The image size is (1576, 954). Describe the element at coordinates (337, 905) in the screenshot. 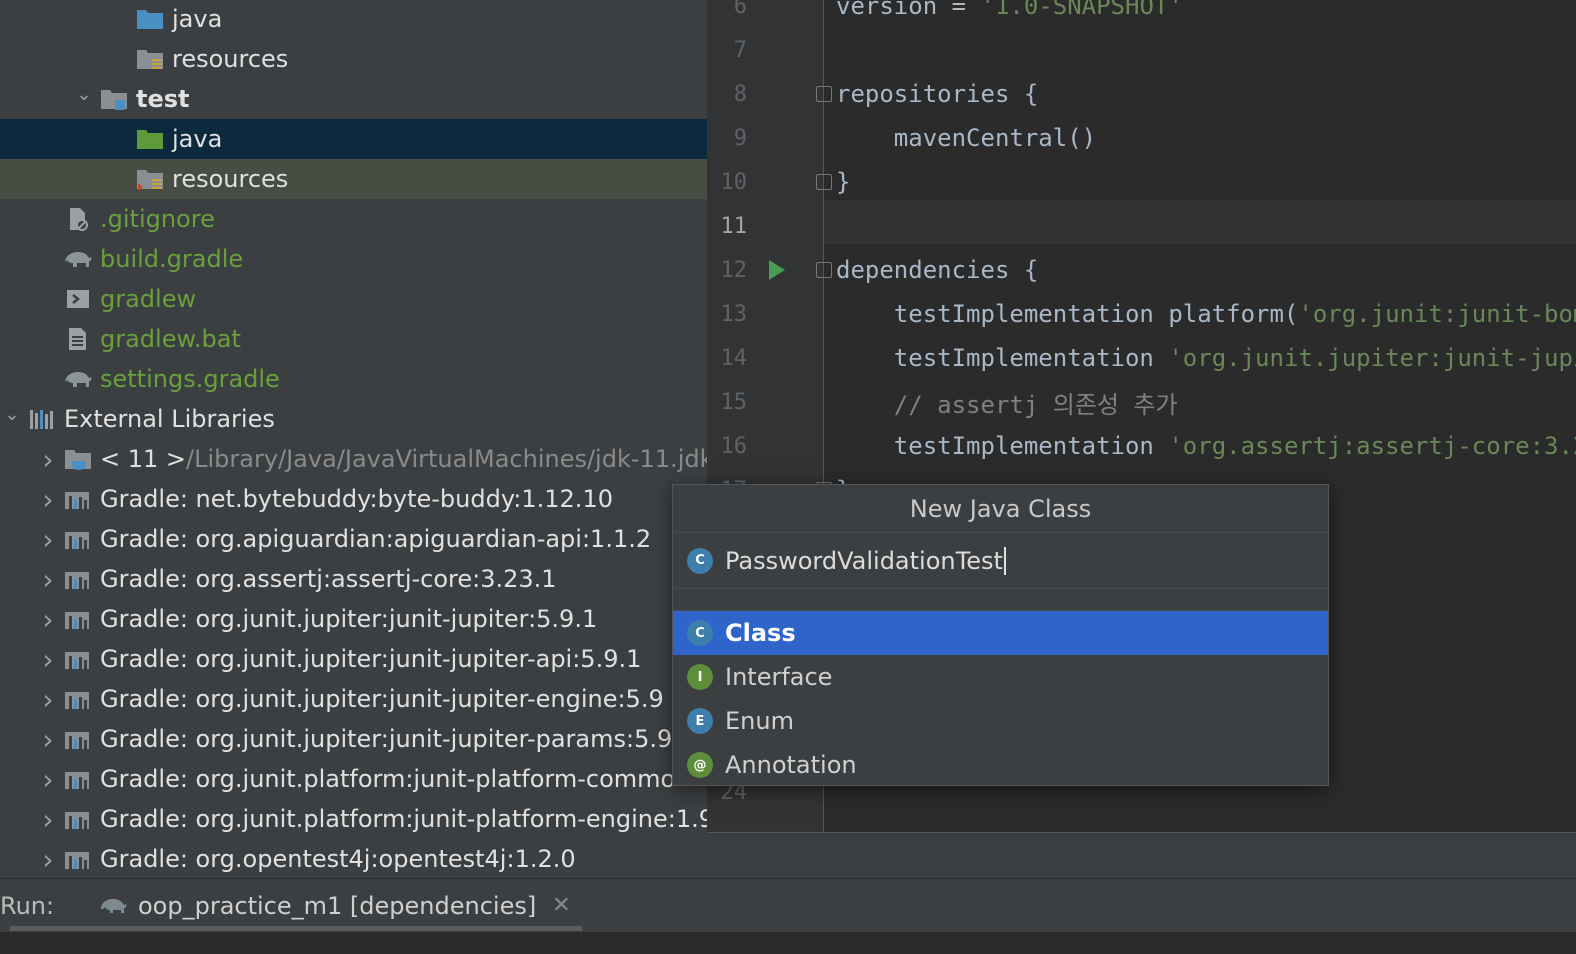

I see `run-tab-label: oop_practice_m1 [dependencies]` at that location.